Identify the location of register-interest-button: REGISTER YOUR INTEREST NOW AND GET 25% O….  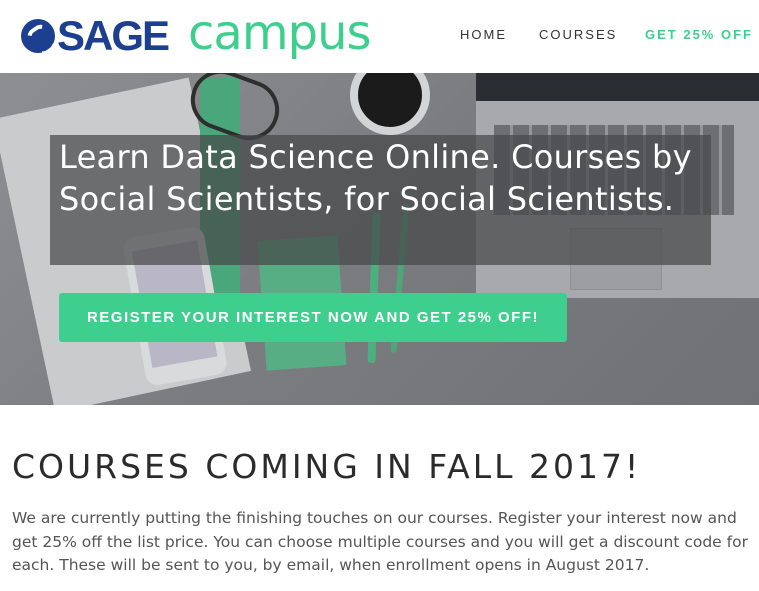
(313, 317).